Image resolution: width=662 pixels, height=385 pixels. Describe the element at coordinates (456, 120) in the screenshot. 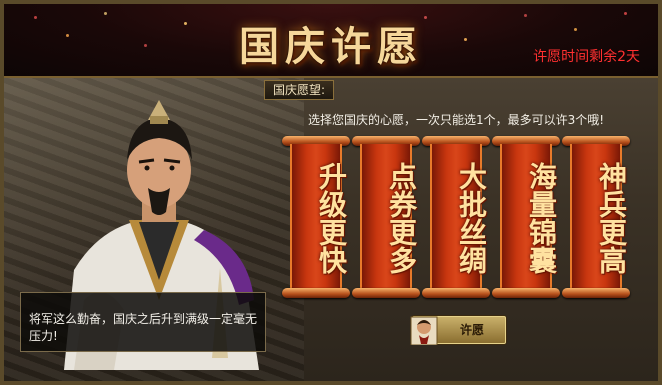

I see `wish-instruction: 选择您国庆的心愿，一次只能选1个，最多可以许3个哦!` at that location.